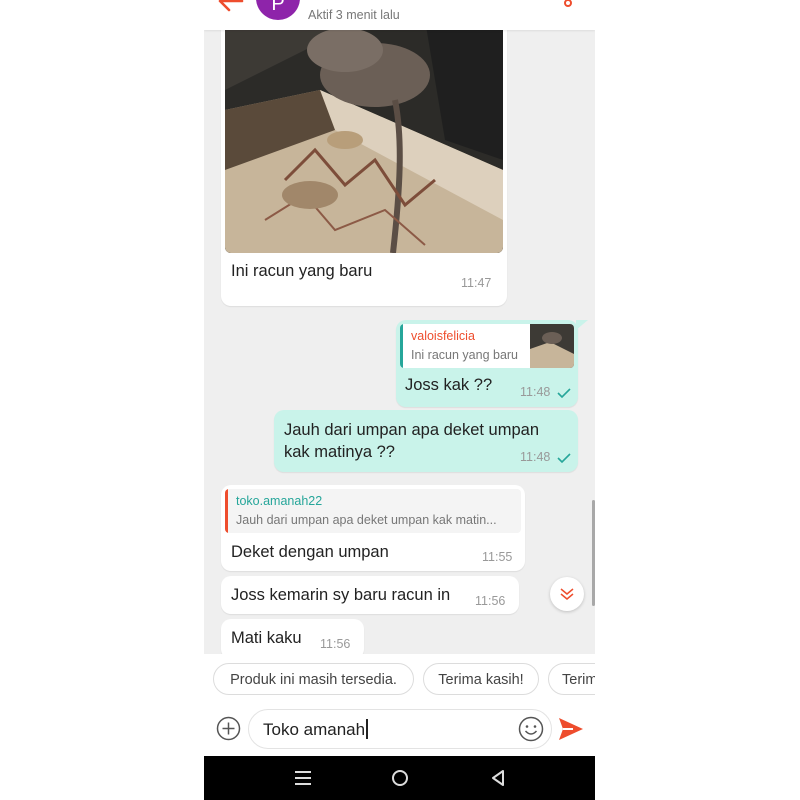 Image resolution: width=800 pixels, height=800 pixels. I want to click on incoming-image-message: Ini racun yang baru 11:47, so click(364, 168).